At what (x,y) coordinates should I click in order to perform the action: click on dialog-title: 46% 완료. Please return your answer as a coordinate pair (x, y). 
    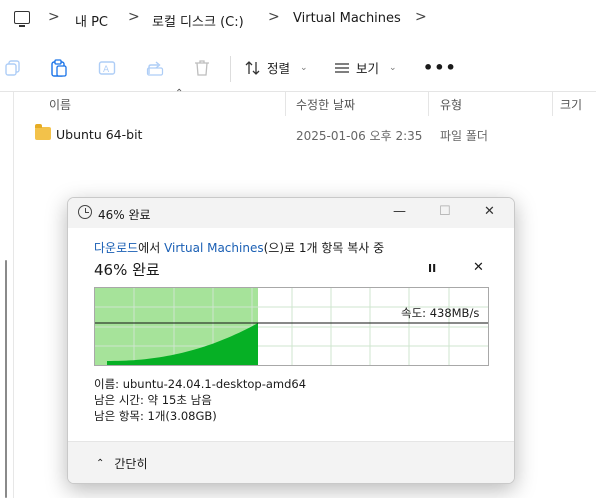
    Looking at the image, I should click on (124, 215).